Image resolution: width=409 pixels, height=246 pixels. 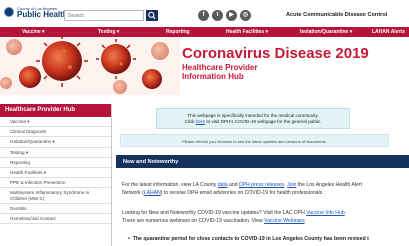 What do you see at coordinates (55, 219) in the screenshot?
I see `sidebar-item-homeless: Homeless/Jail Contact` at bounding box center [55, 219].